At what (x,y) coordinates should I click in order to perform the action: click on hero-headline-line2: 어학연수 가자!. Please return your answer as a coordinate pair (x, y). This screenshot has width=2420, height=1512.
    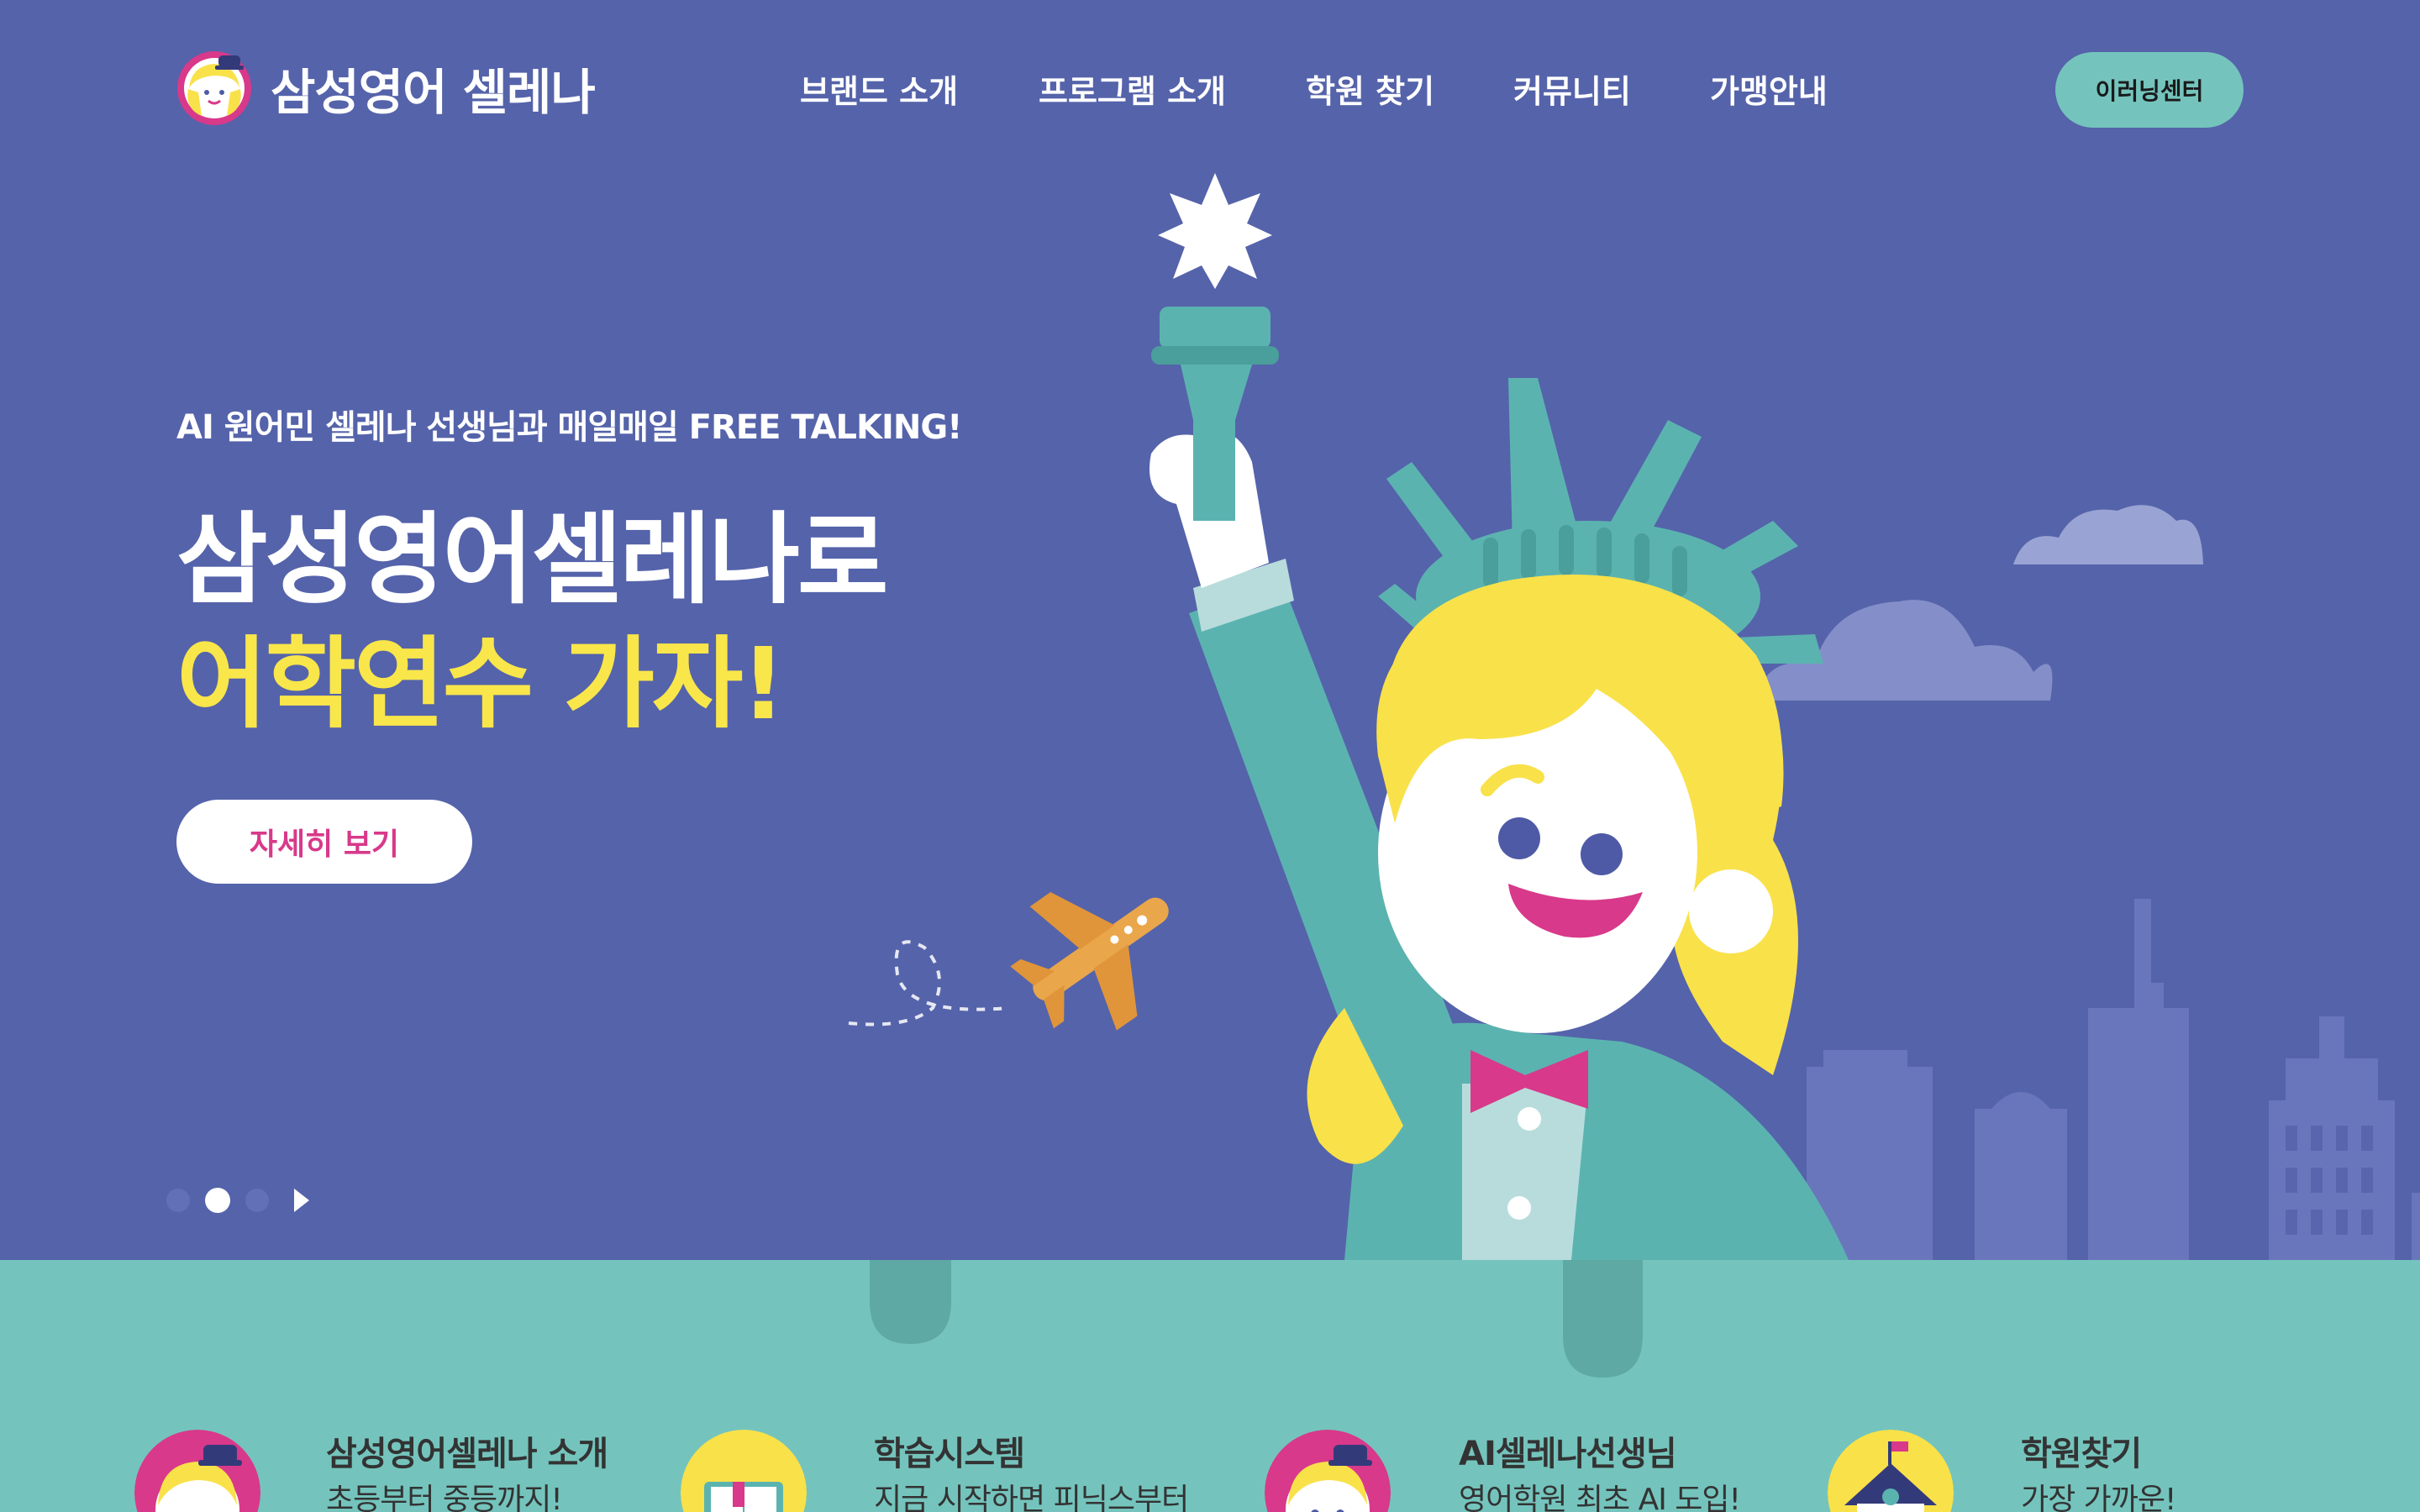
    Looking at the image, I should click on (481, 684).